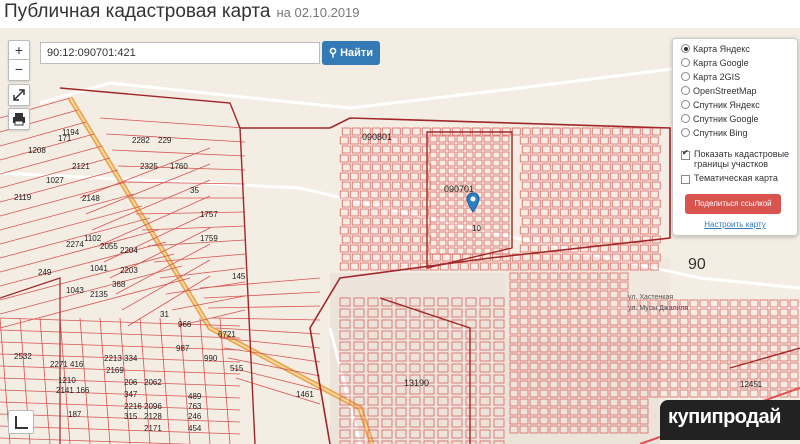  Describe the element at coordinates (721, 63) in the screenshot. I see `layer-label: Карта Google` at that location.